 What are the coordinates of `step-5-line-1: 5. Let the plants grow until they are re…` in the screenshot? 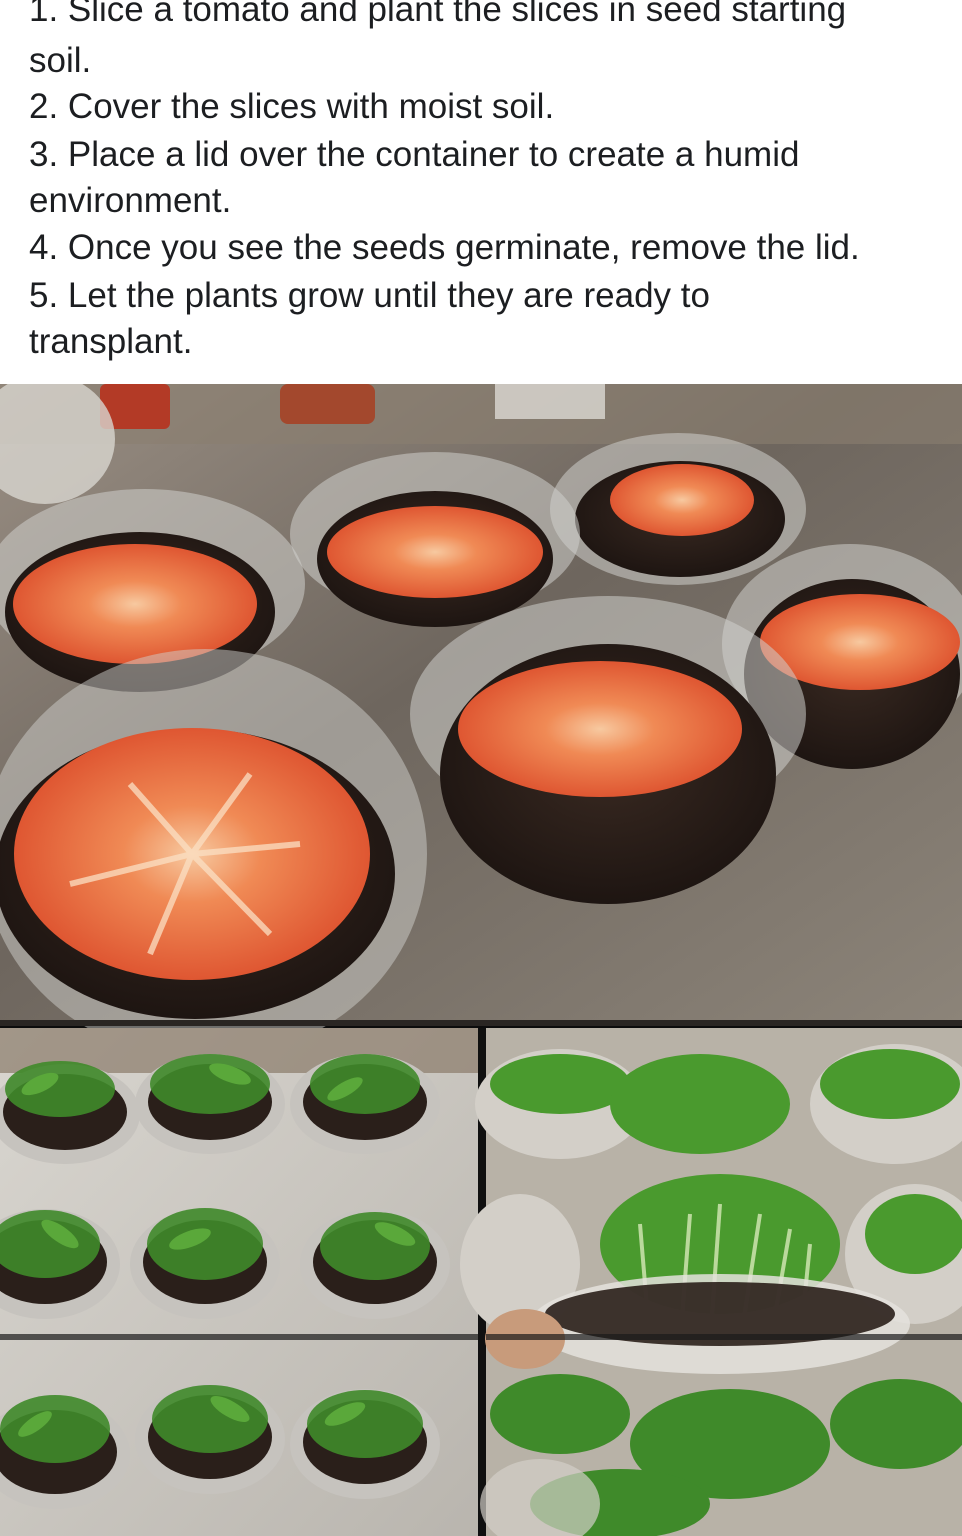 It's located at (369, 295).